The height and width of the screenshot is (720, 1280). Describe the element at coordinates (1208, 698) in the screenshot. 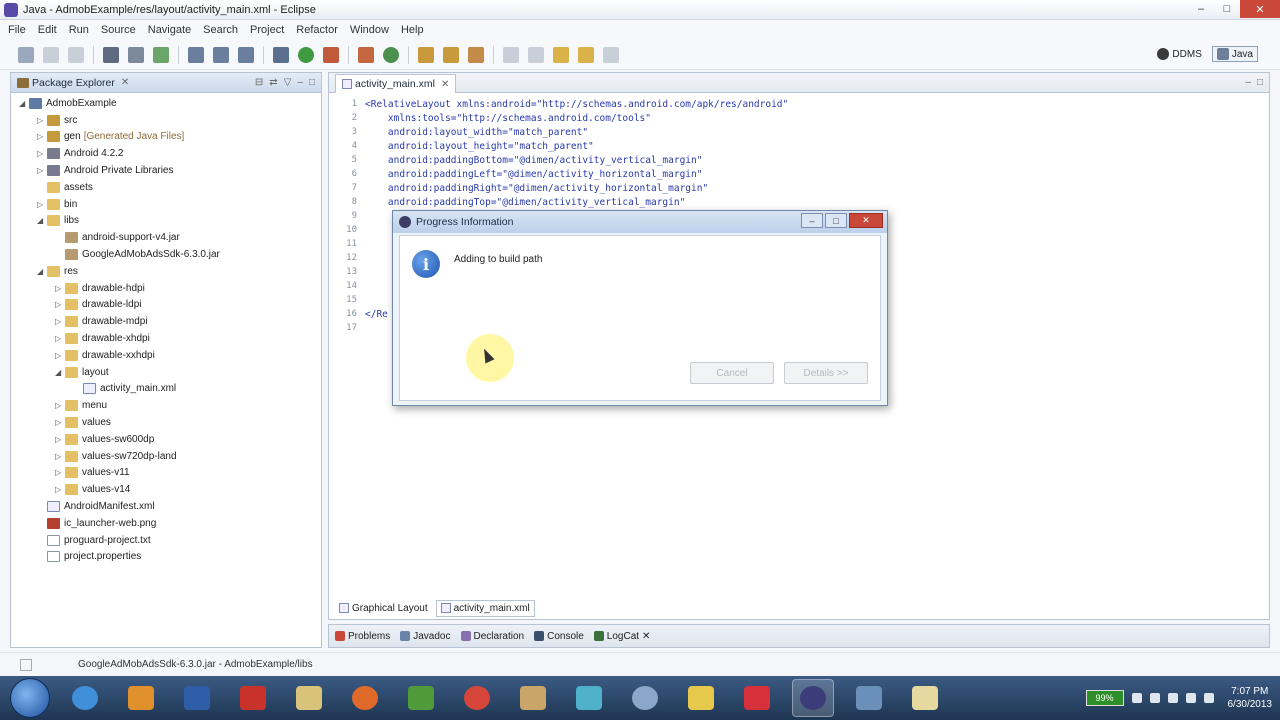

I see `volume-icon` at that location.